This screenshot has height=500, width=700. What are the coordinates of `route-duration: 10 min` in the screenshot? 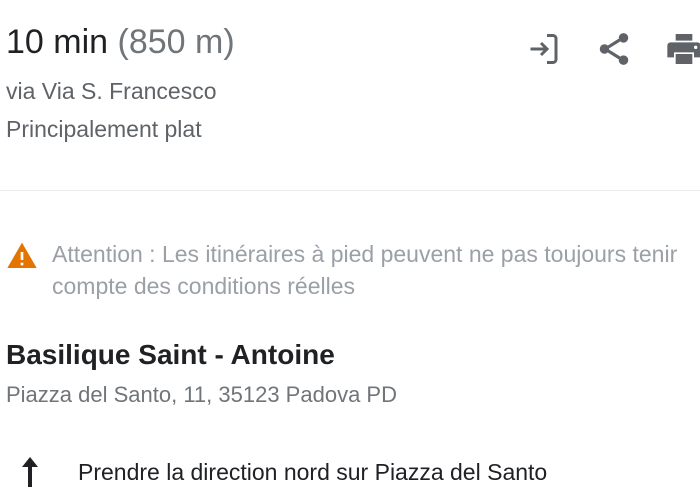 It's located at (57, 42).